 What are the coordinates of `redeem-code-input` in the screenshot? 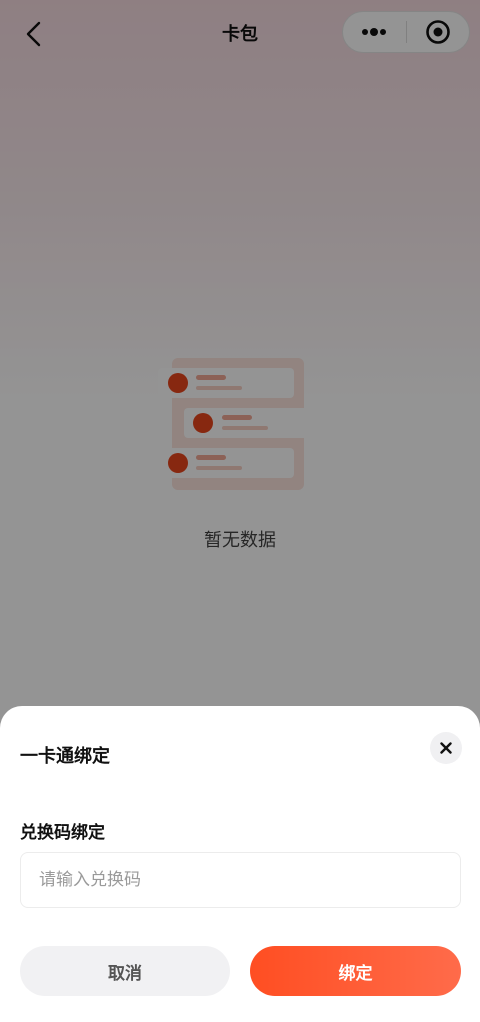 It's located at (240, 880).